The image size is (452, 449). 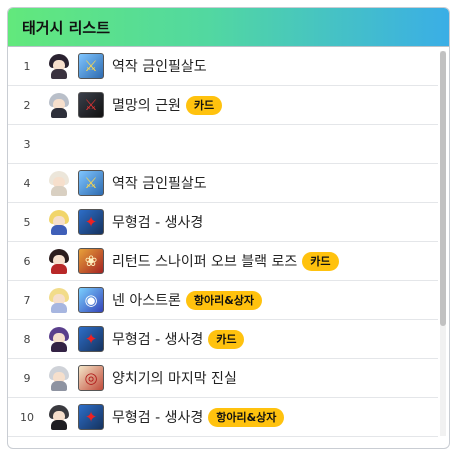 I want to click on list-item: 7 ◉ 넨 아스트론 항아리&상자, so click(x=223, y=300).